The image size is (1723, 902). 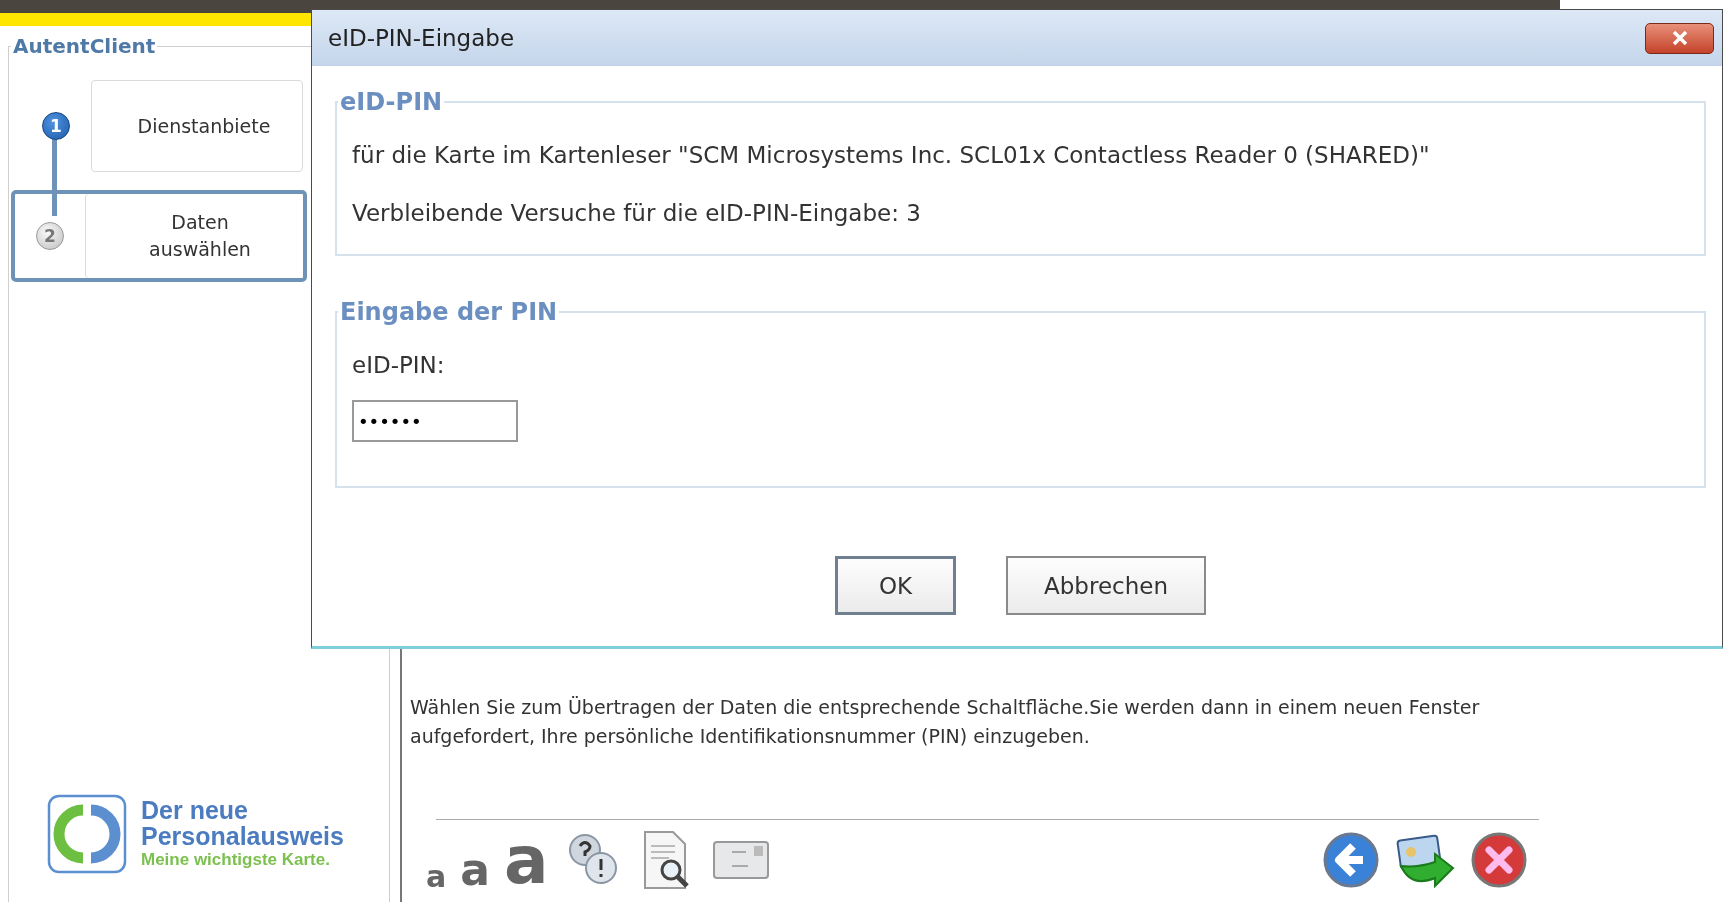 I want to click on pin-input-field: ••••••, so click(x=435, y=421).